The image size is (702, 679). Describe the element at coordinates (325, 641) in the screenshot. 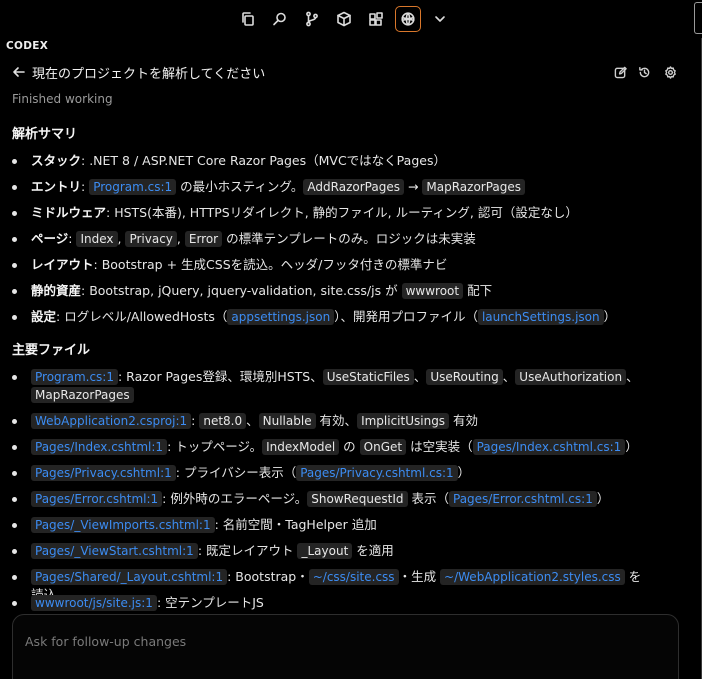

I see `followup-input` at that location.